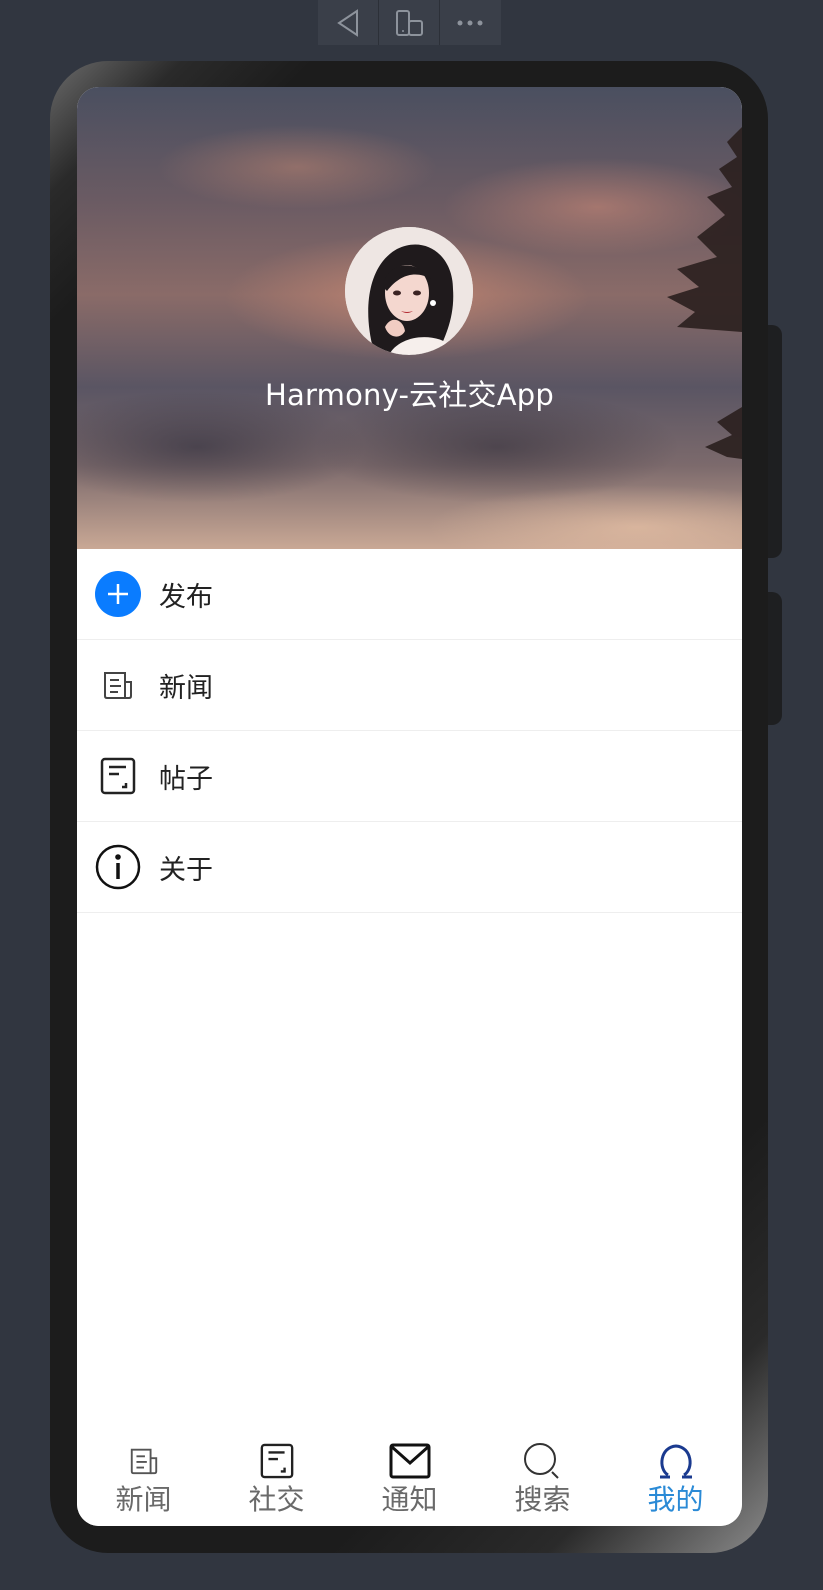  Describe the element at coordinates (143, 1481) in the screenshot. I see `tab-news: 新闻` at that location.